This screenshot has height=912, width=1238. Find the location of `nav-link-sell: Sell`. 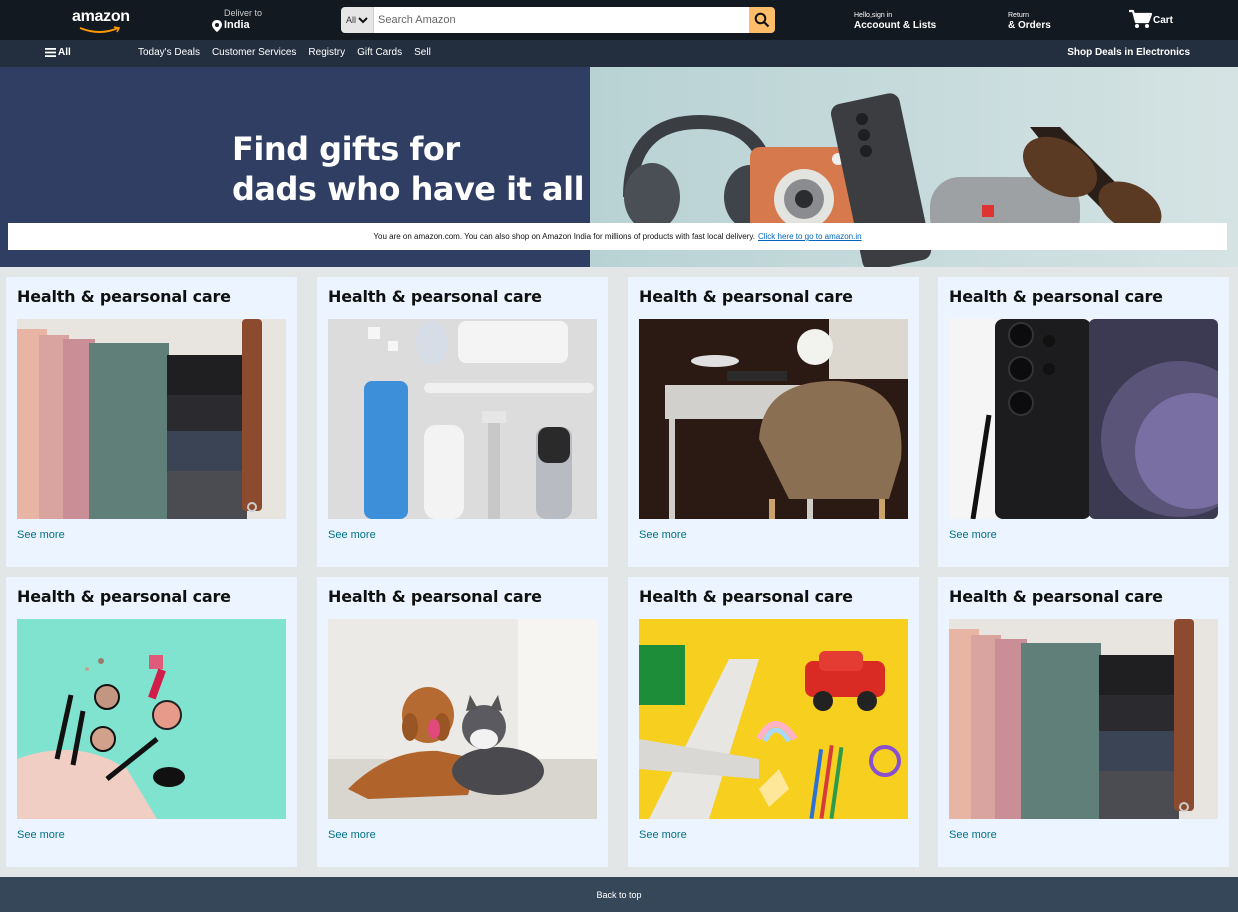

nav-link-sell: Sell is located at coordinates (422, 52).